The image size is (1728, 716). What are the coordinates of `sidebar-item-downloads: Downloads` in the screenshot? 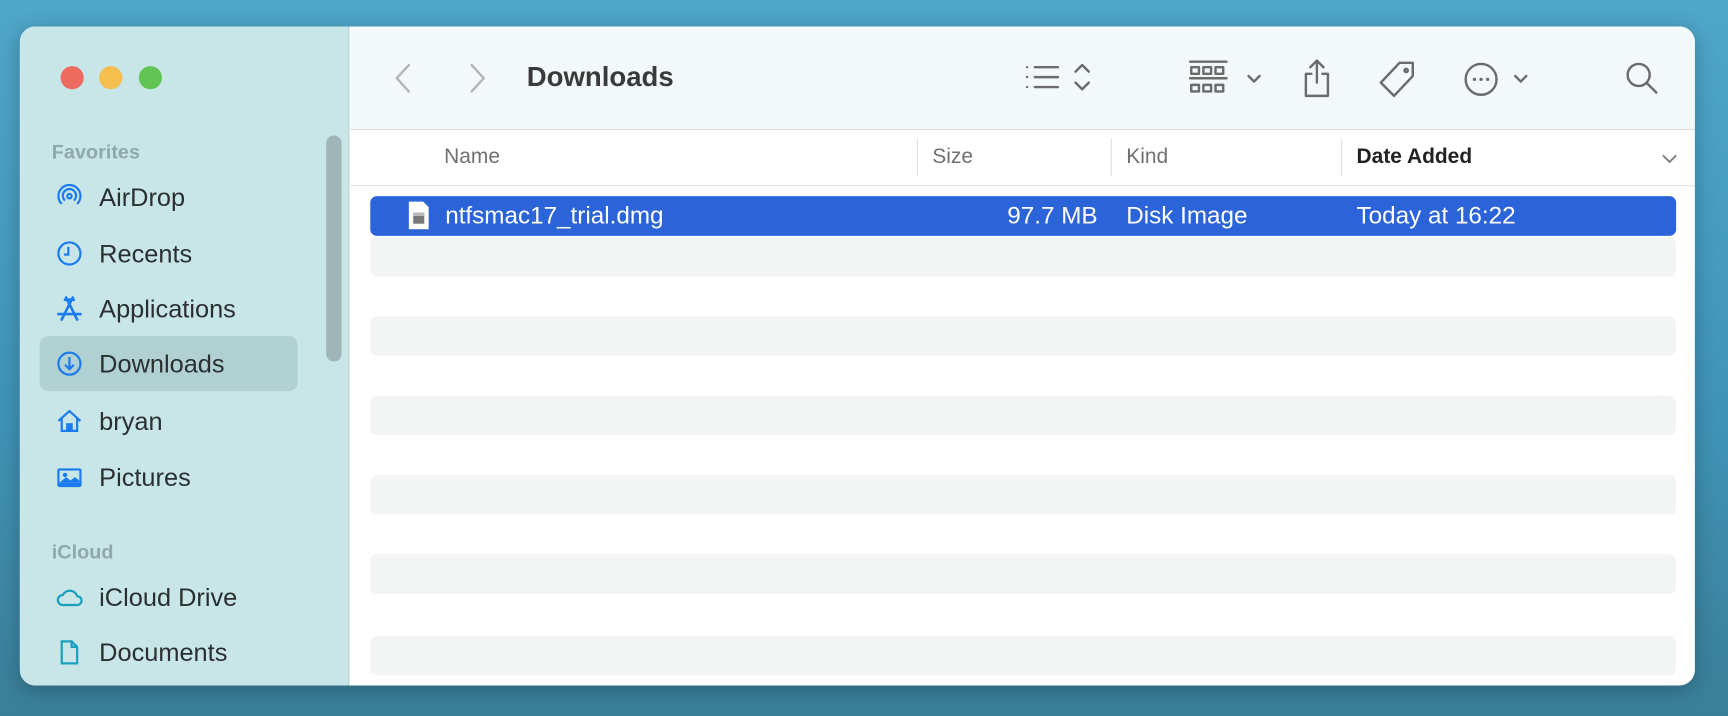 It's located at (168, 364).